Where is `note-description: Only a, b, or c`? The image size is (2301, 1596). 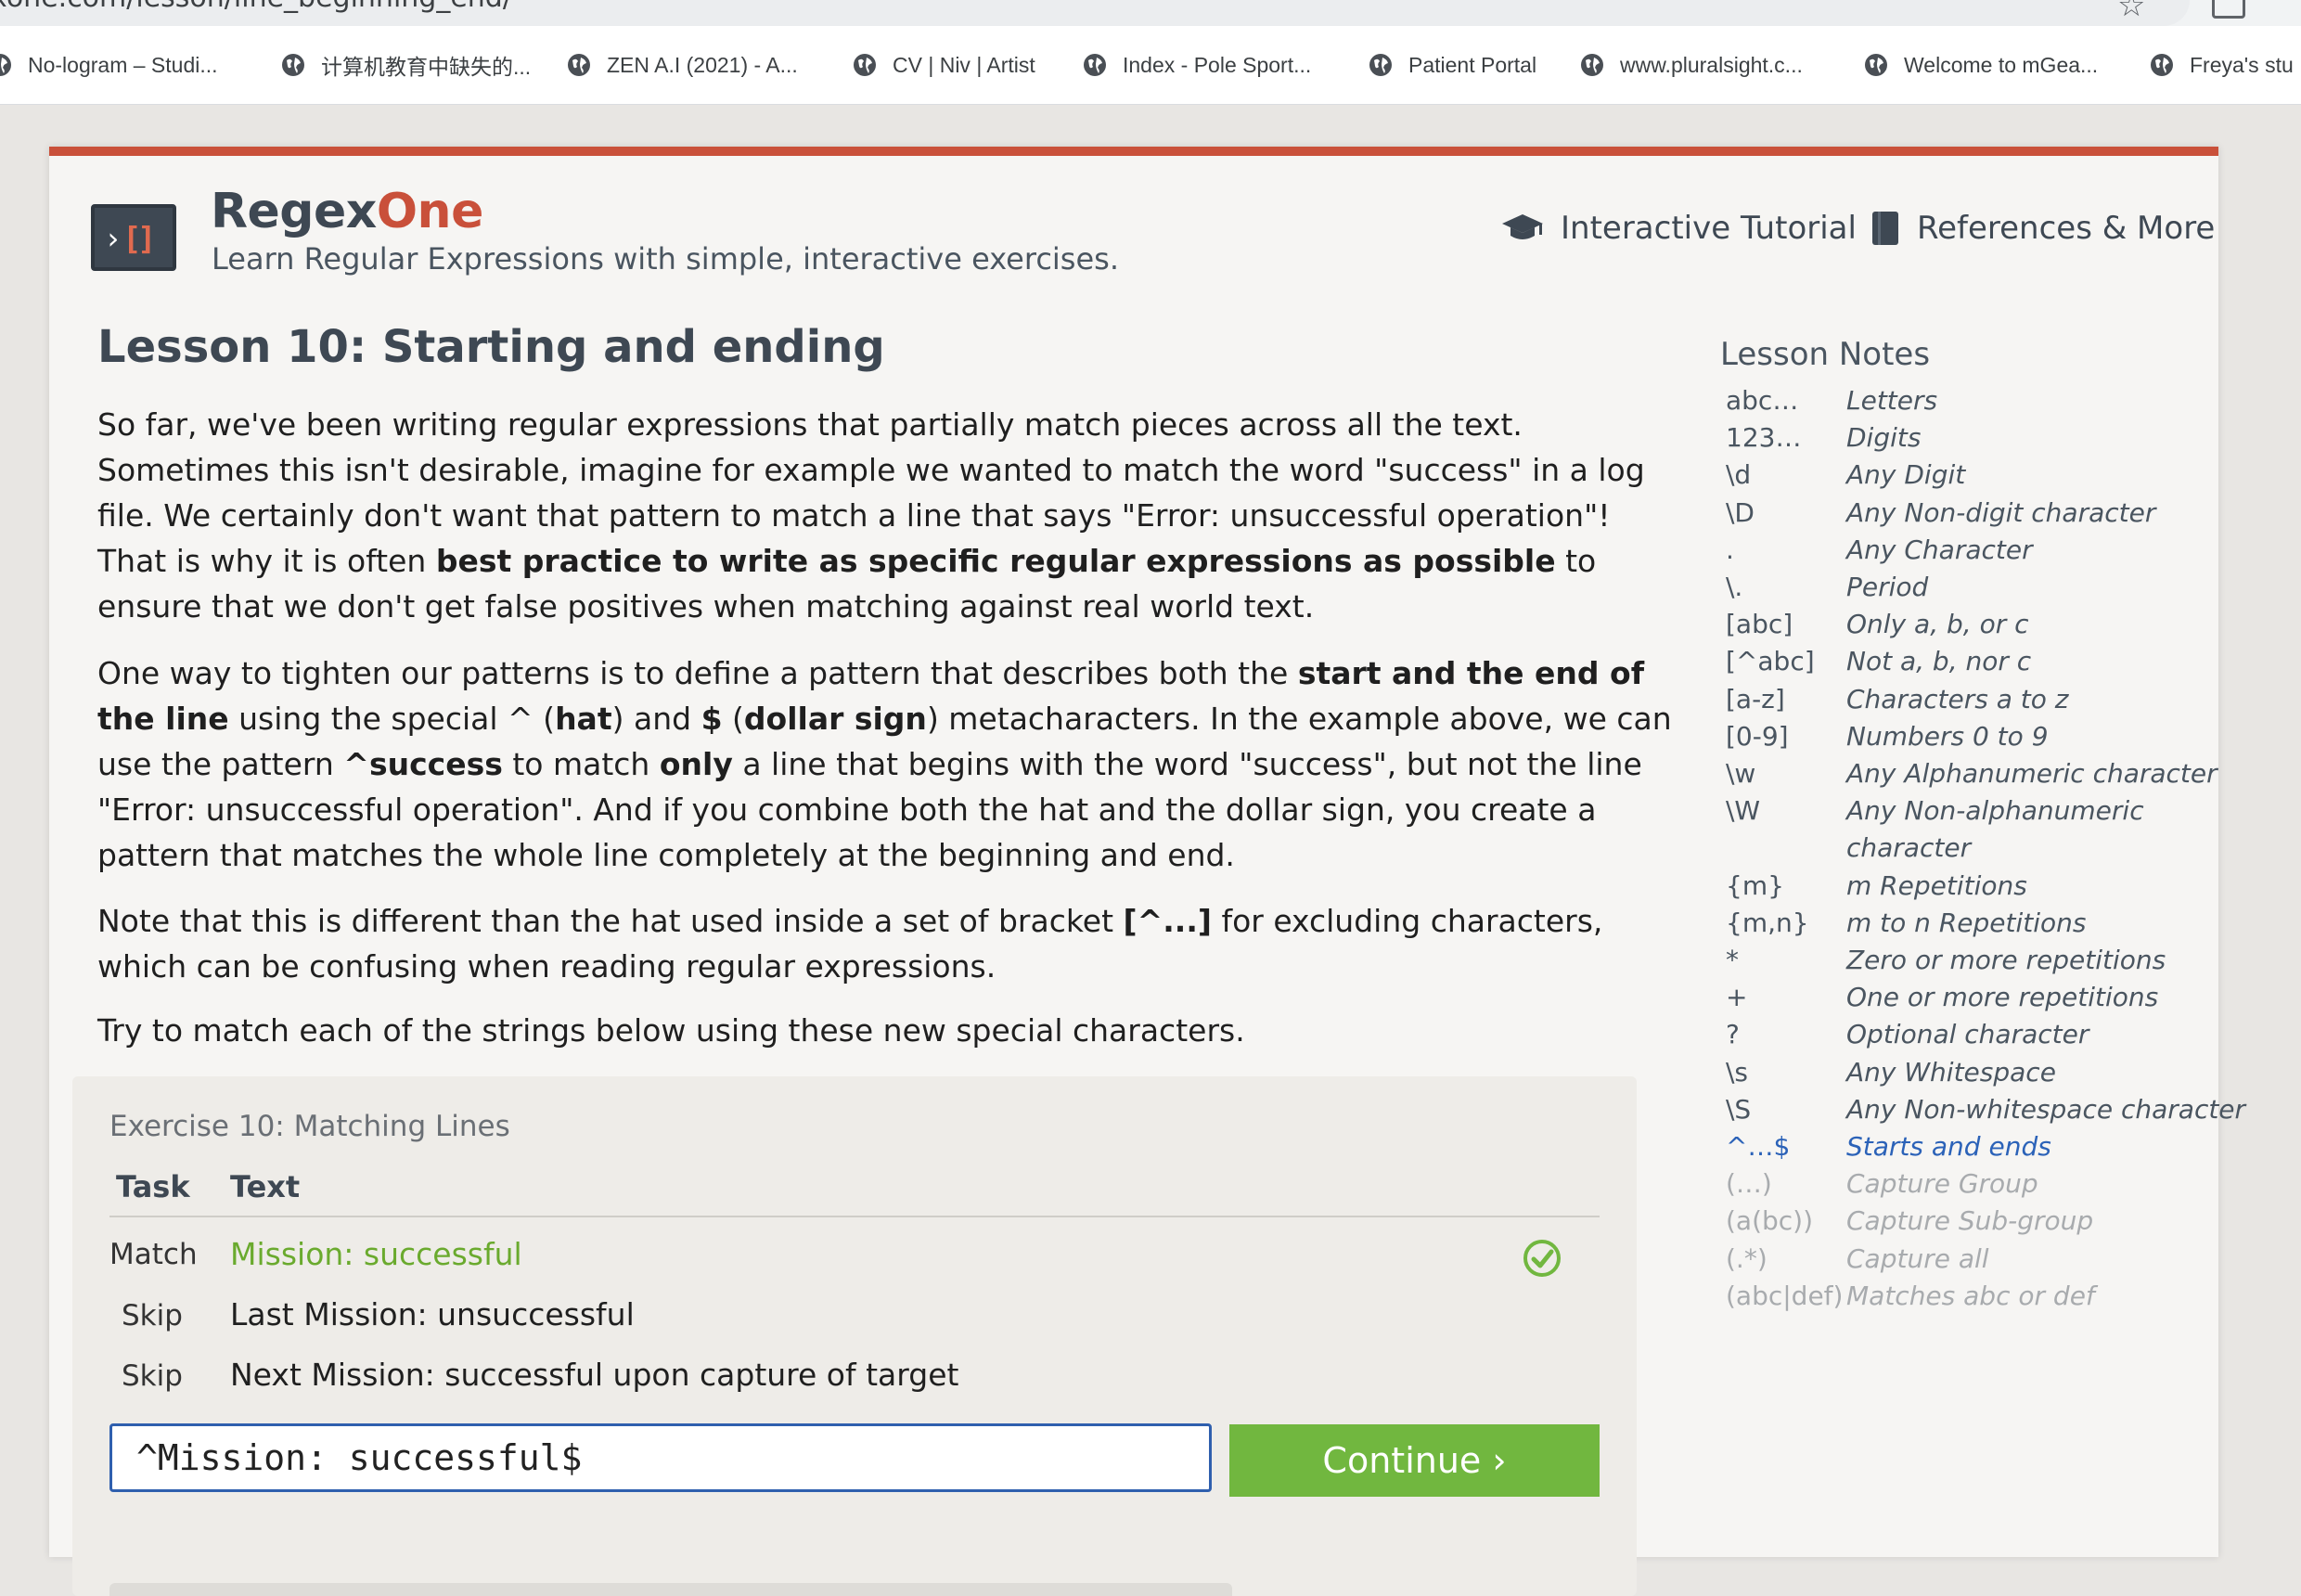 note-description: Only a, b, or c is located at coordinates (1937, 625).